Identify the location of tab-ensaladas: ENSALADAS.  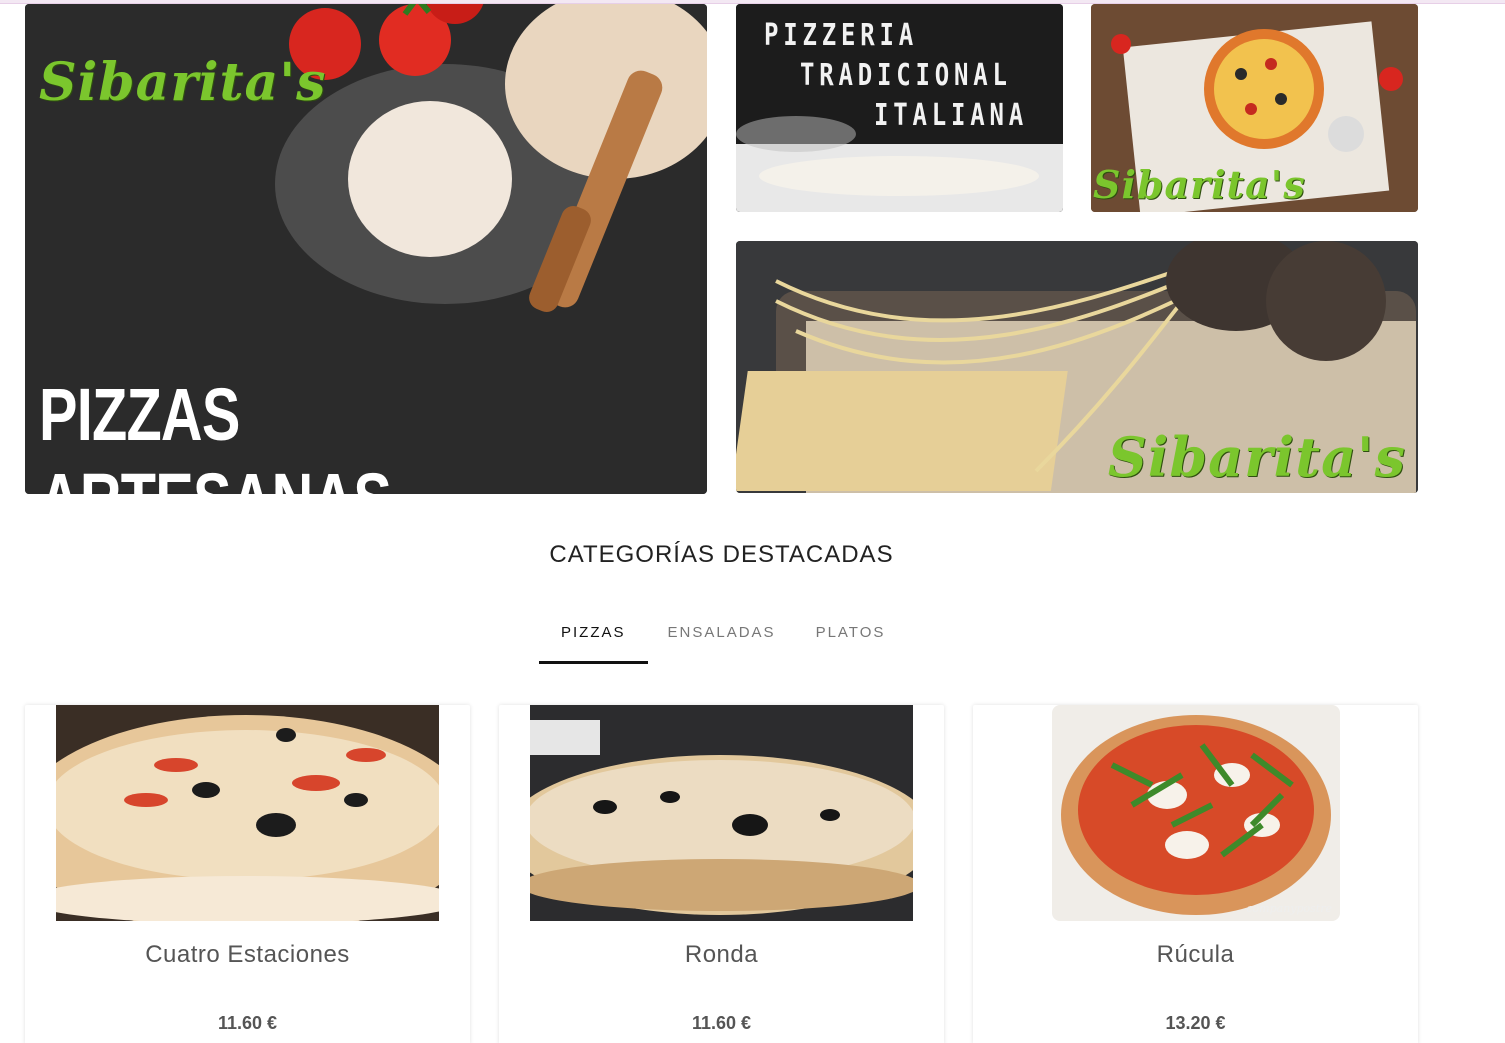
(722, 642).